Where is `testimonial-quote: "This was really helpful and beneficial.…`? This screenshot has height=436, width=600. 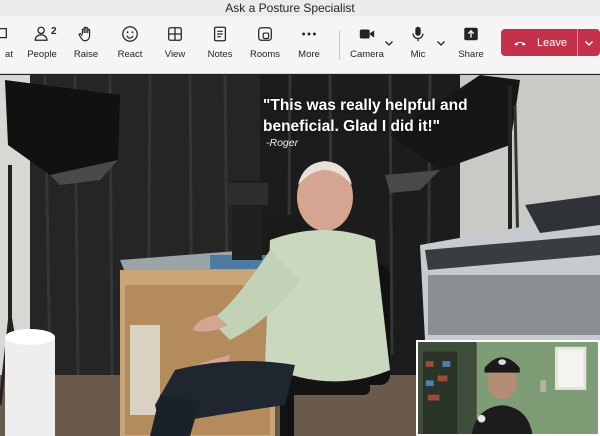 testimonial-quote: "This was really helpful and beneficial.… is located at coordinates (365, 116).